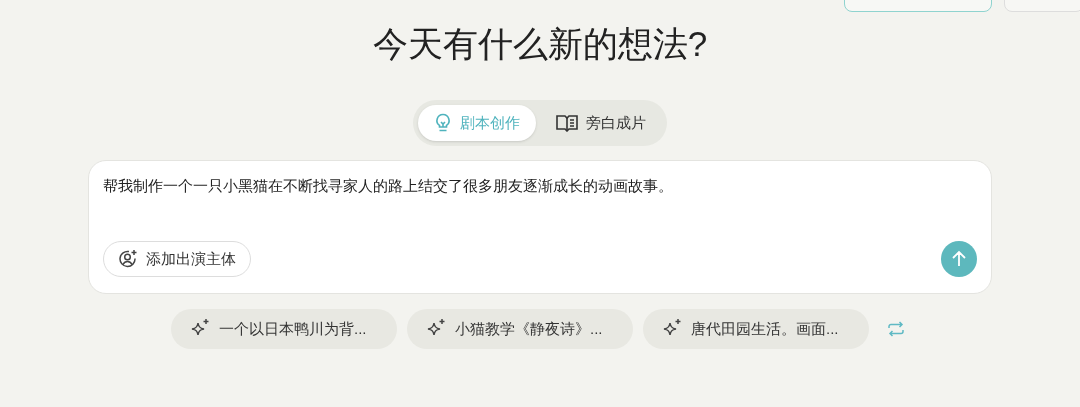 The height and width of the screenshot is (407, 1080). What do you see at coordinates (540, 44) in the screenshot?
I see `page-title: 今天有什么新的想法?` at bounding box center [540, 44].